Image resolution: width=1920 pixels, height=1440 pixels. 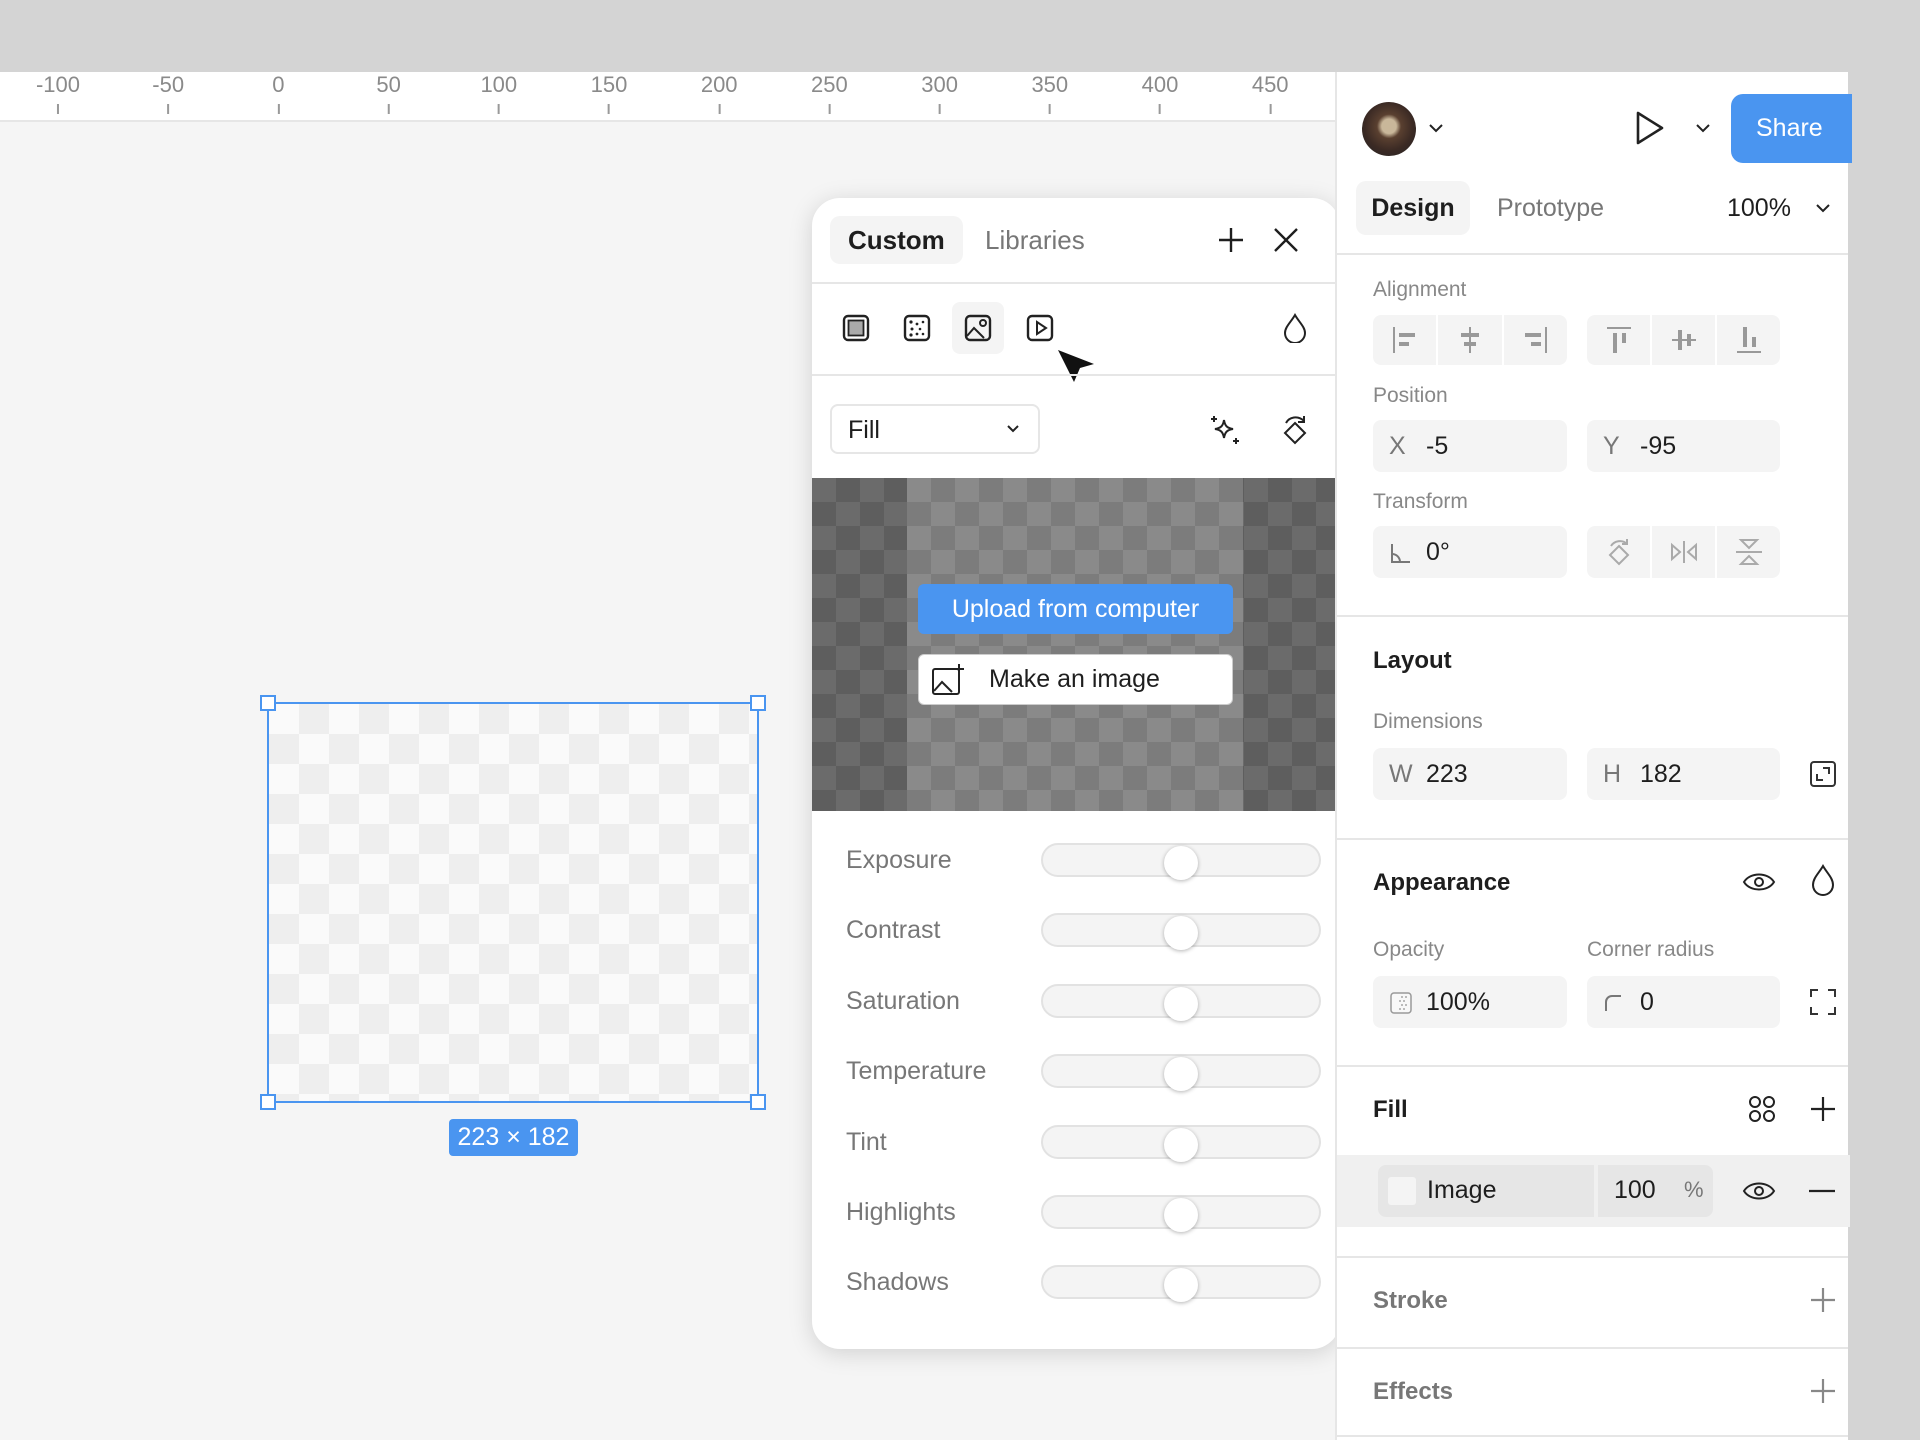 What do you see at coordinates (1390, 1109) in the screenshot?
I see `fill-heading: Fill` at bounding box center [1390, 1109].